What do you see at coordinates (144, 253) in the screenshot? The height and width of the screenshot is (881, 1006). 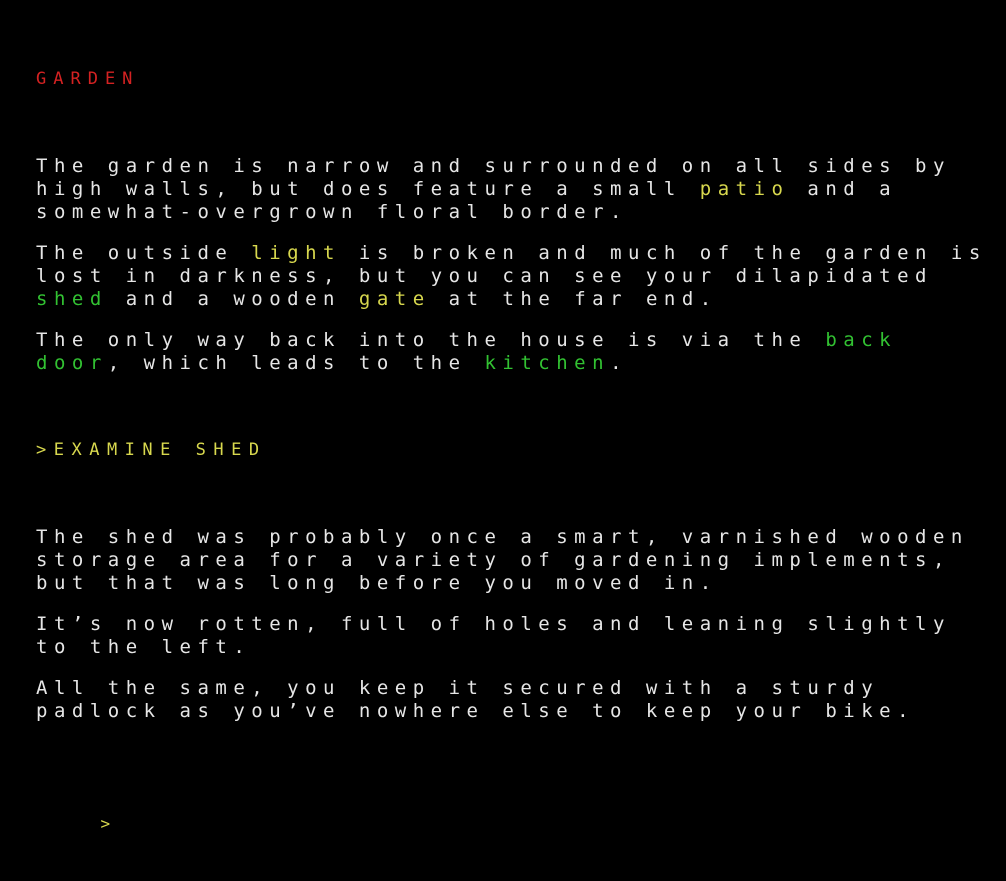 I see `text-segment: The outside` at bounding box center [144, 253].